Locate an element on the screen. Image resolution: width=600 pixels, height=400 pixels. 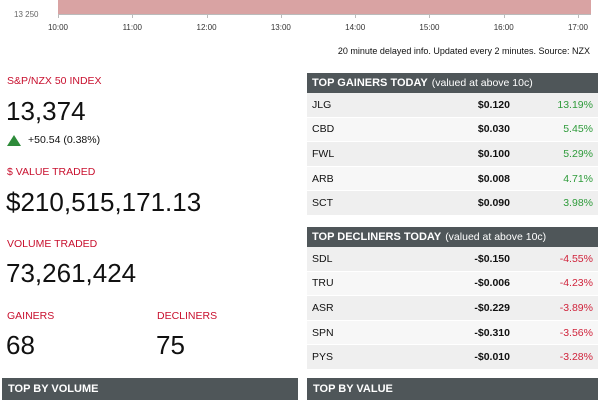
x-axis-line is located at coordinates (324, 14).